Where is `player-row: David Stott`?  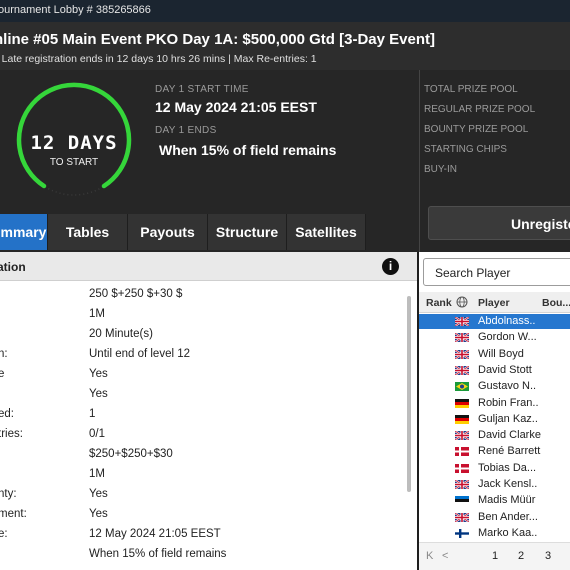
player-row: David Stott is located at coordinates (494, 370).